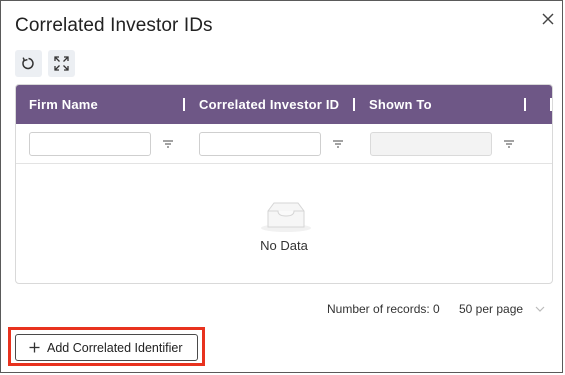  What do you see at coordinates (383, 309) in the screenshot?
I see `record-count: Number of records: 0` at bounding box center [383, 309].